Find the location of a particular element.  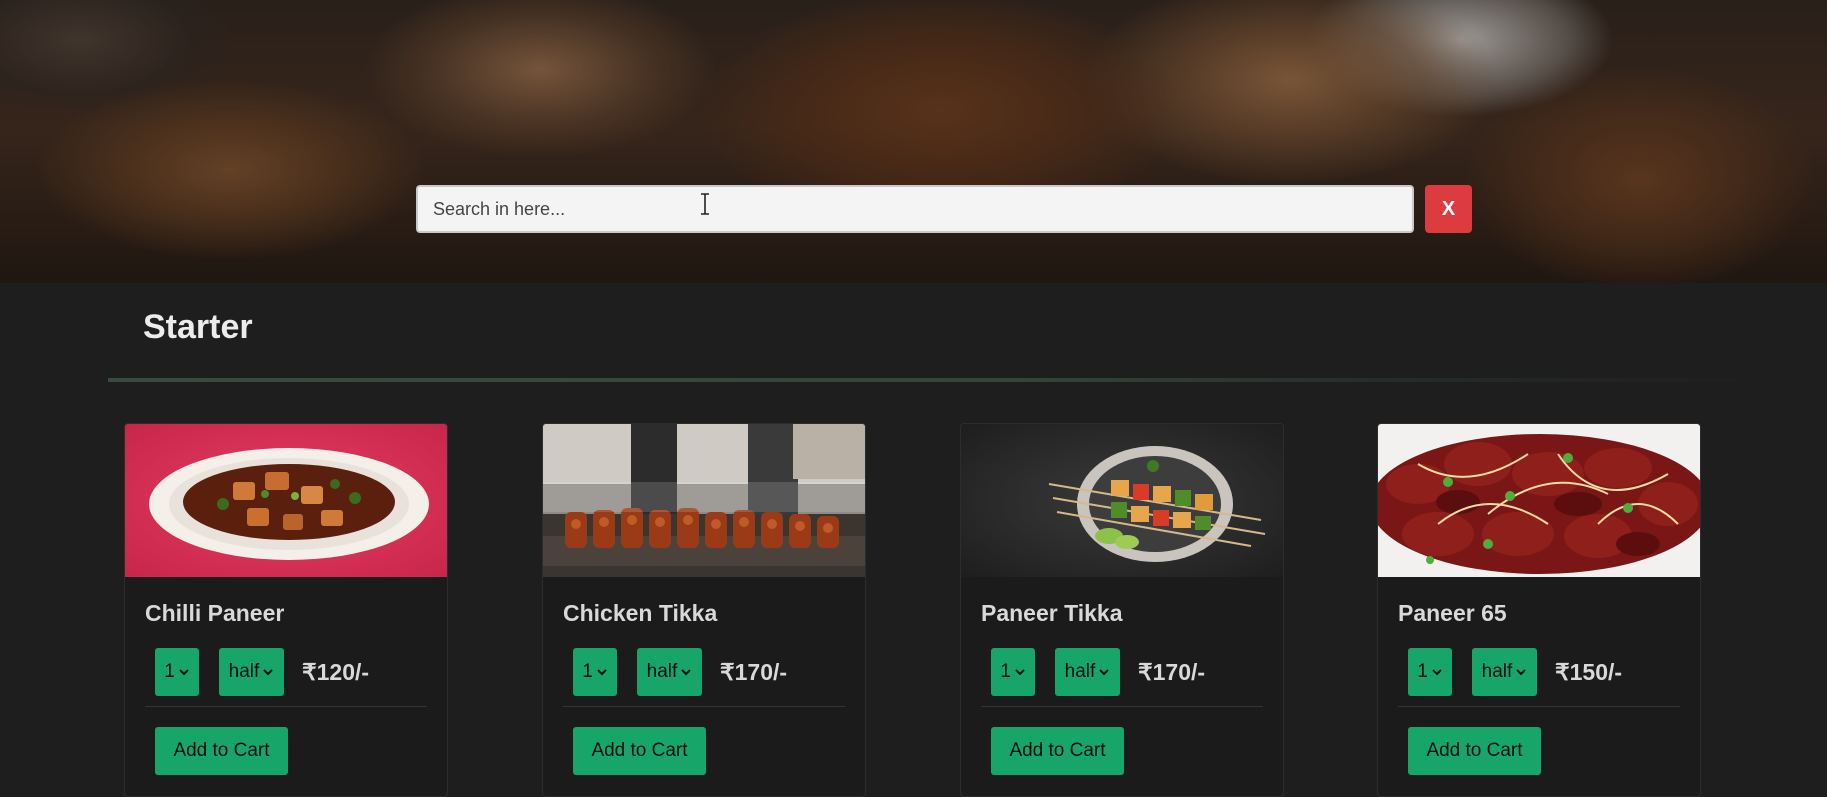

section-title: Starter is located at coordinates (198, 327).